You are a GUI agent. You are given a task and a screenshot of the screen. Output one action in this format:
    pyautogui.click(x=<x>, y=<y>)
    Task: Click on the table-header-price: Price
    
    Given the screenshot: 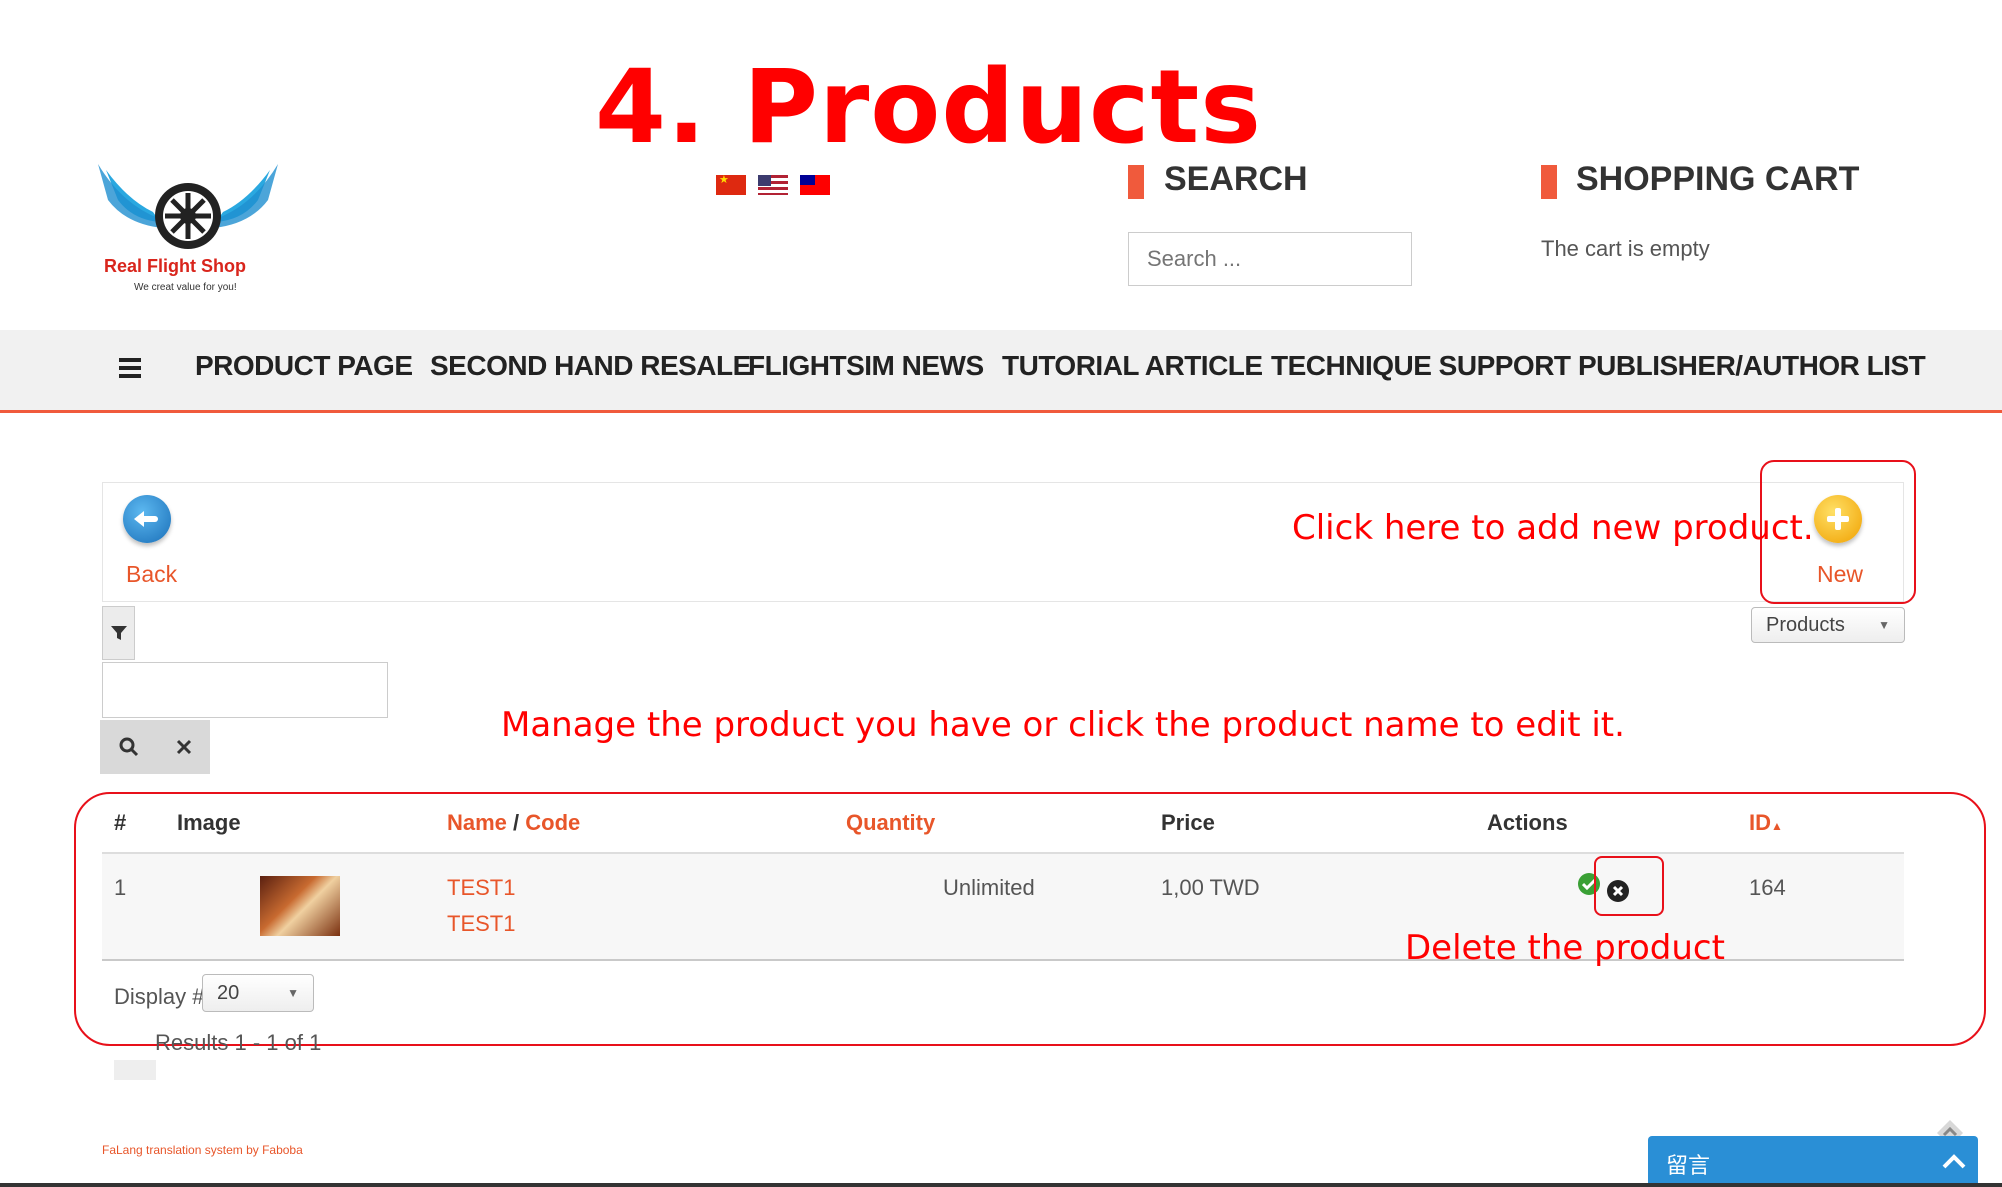 What is the action you would take?
    pyautogui.click(x=1188, y=822)
    